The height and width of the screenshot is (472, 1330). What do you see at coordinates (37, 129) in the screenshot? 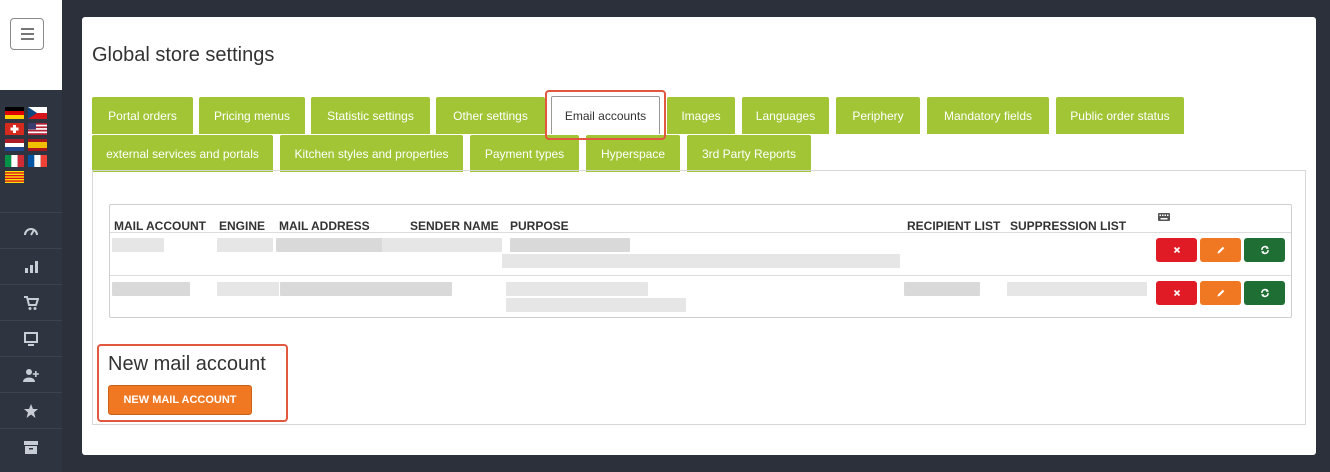
I see `flag-usa-icon` at bounding box center [37, 129].